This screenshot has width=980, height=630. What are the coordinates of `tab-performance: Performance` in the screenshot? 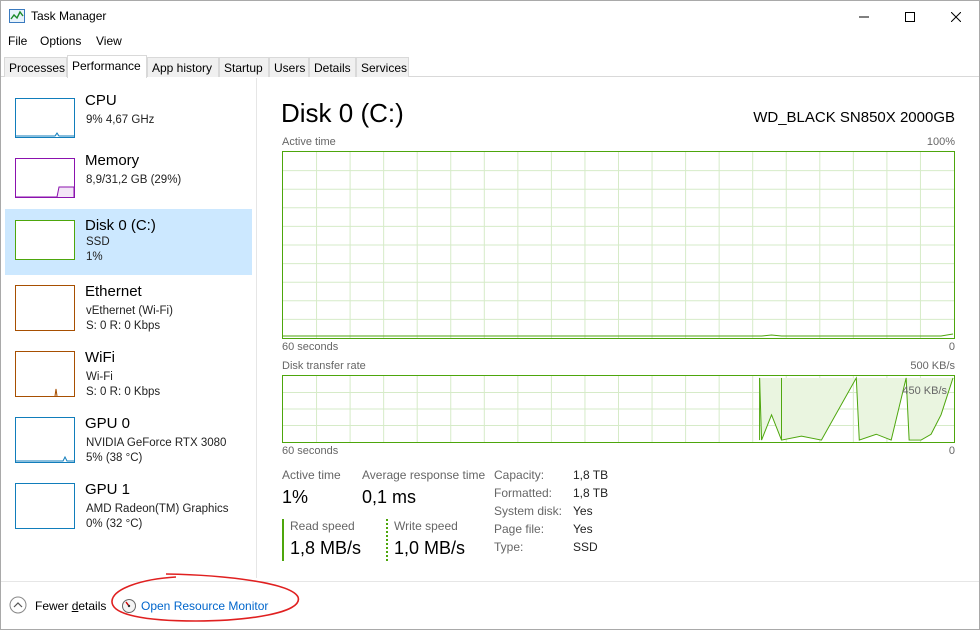 It's located at (107, 66).